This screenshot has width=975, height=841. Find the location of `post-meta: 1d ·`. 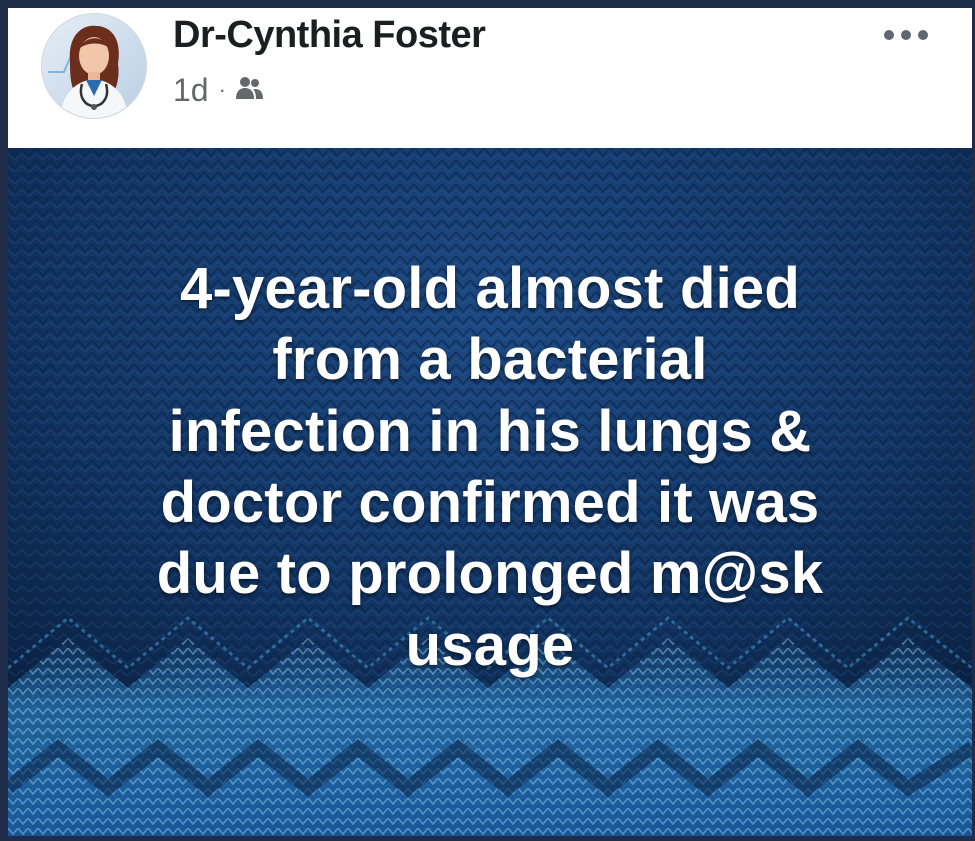

post-meta: 1d · is located at coordinates (218, 90).